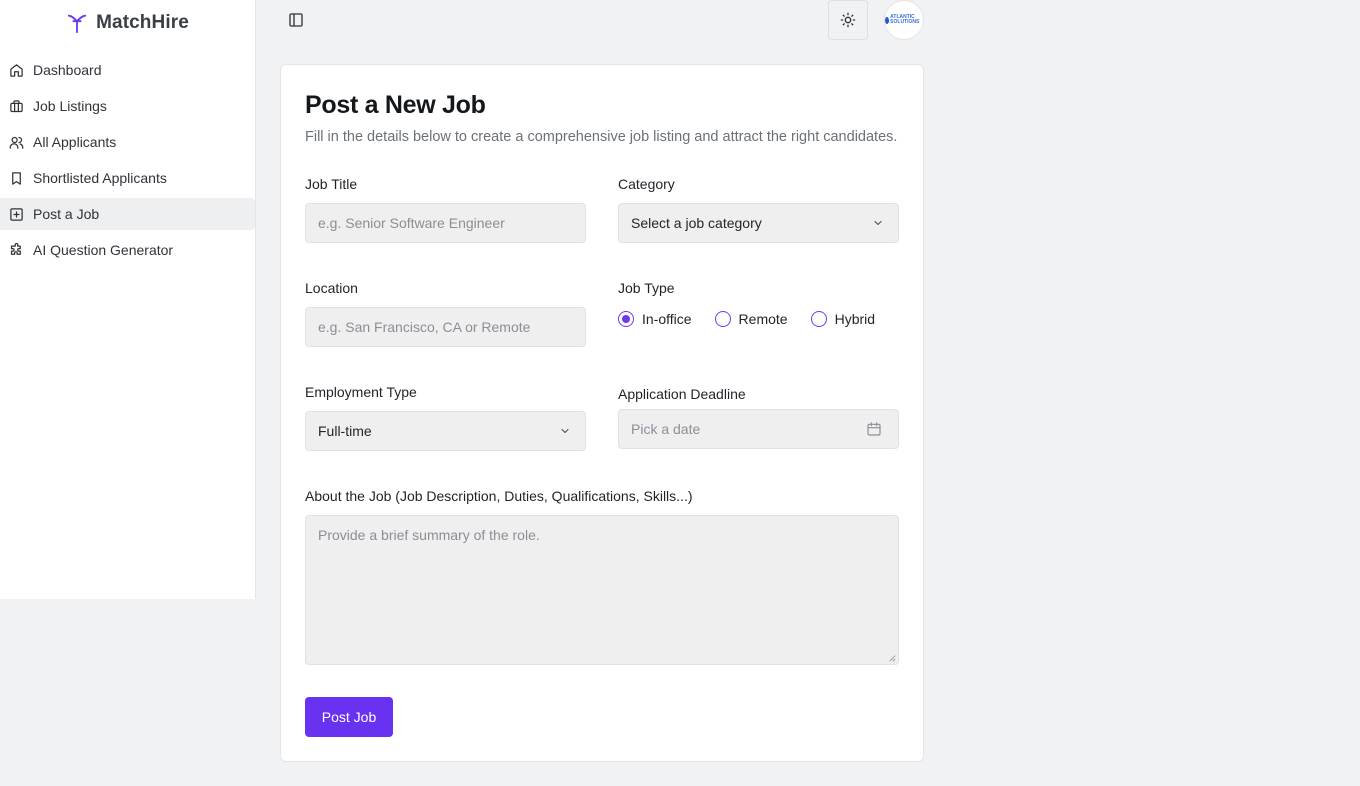 The width and height of the screenshot is (1360, 786). I want to click on radio-label: Hybrid, so click(855, 319).